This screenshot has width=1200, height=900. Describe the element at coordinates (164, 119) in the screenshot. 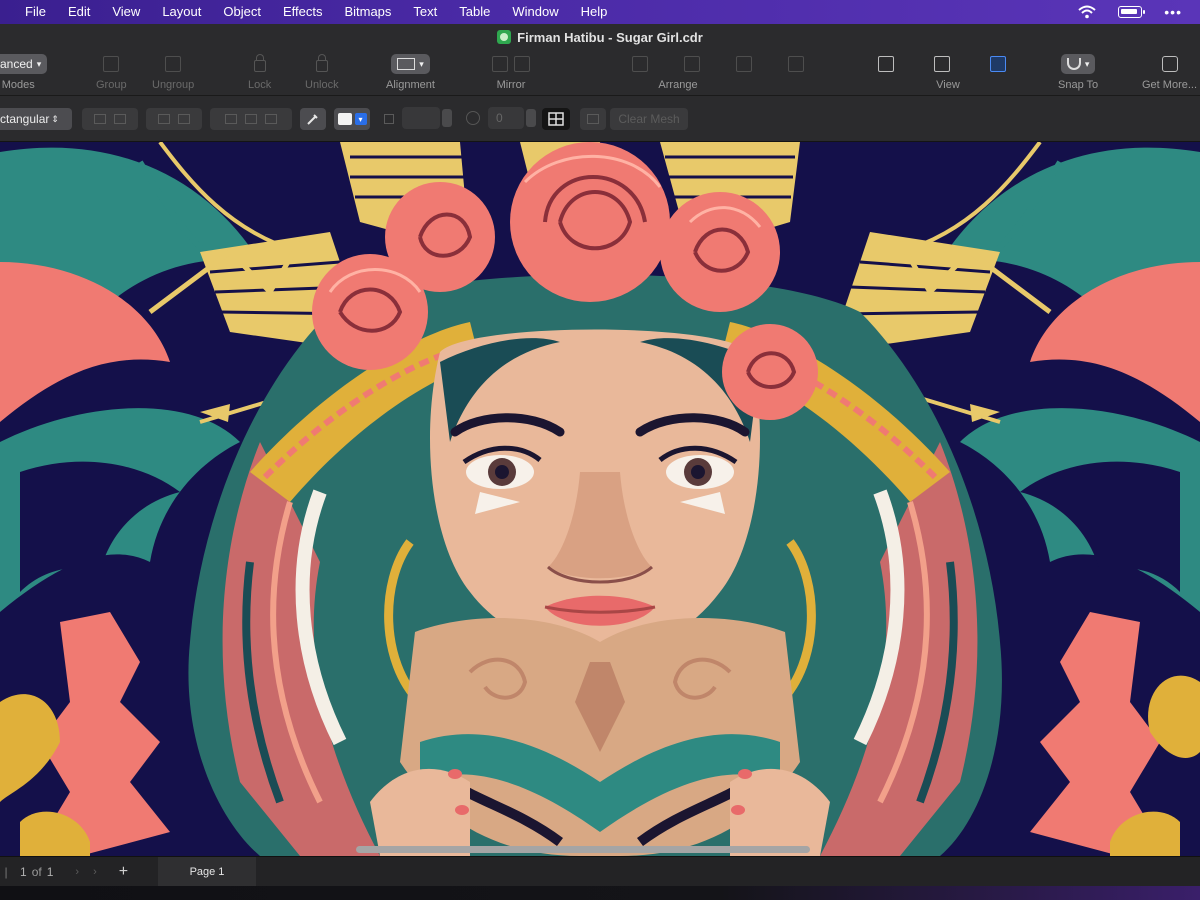

I see `node-icon` at that location.